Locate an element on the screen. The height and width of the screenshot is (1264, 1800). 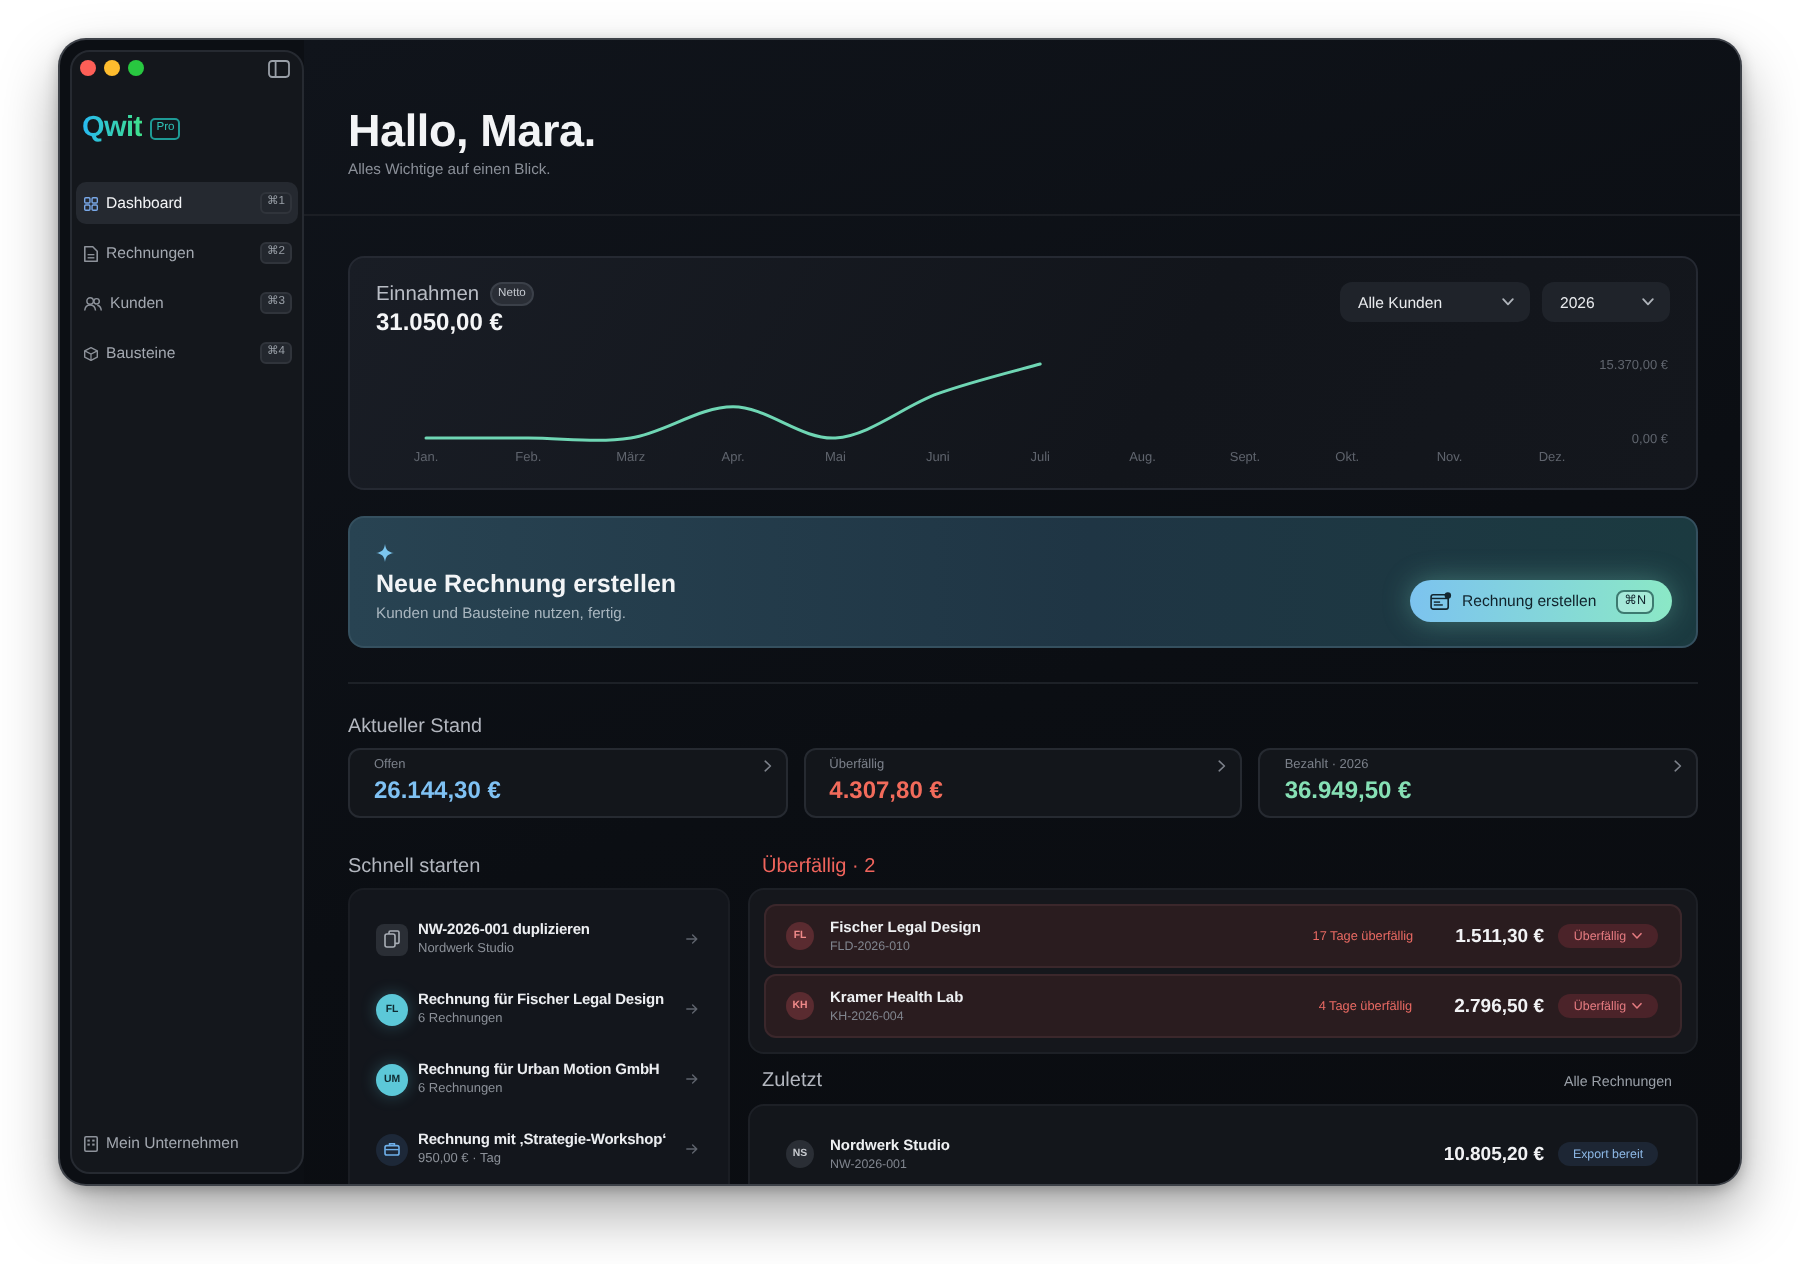
chart-title: Einnahmen is located at coordinates (428, 294).